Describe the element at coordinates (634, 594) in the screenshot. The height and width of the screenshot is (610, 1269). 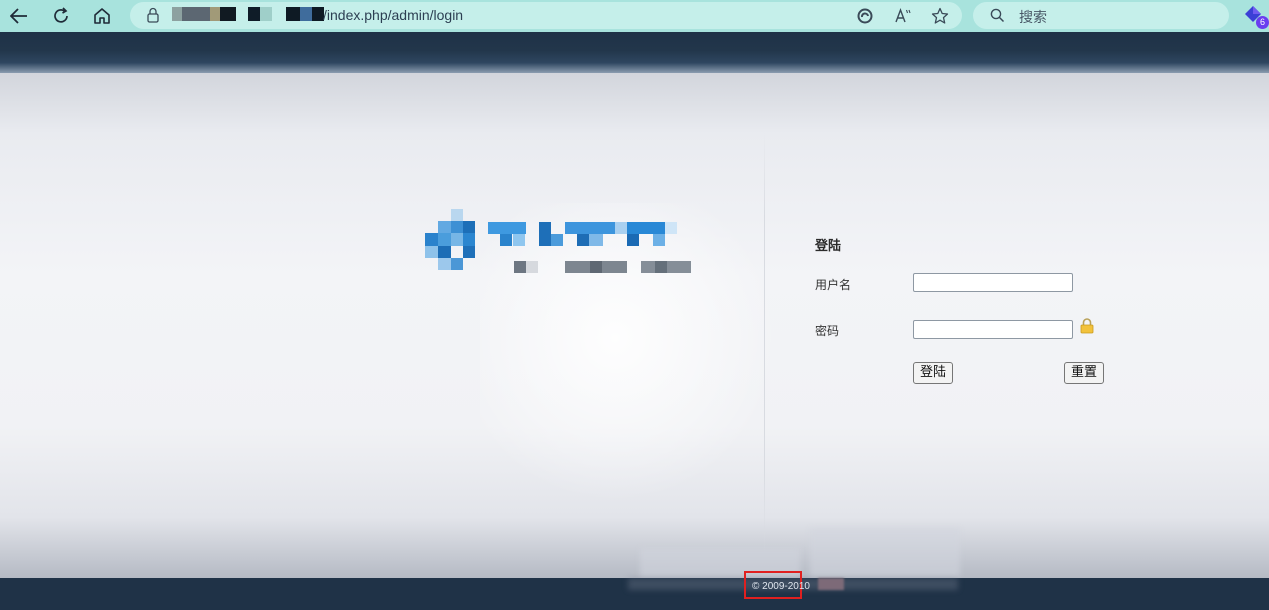
I see `page-footer` at that location.